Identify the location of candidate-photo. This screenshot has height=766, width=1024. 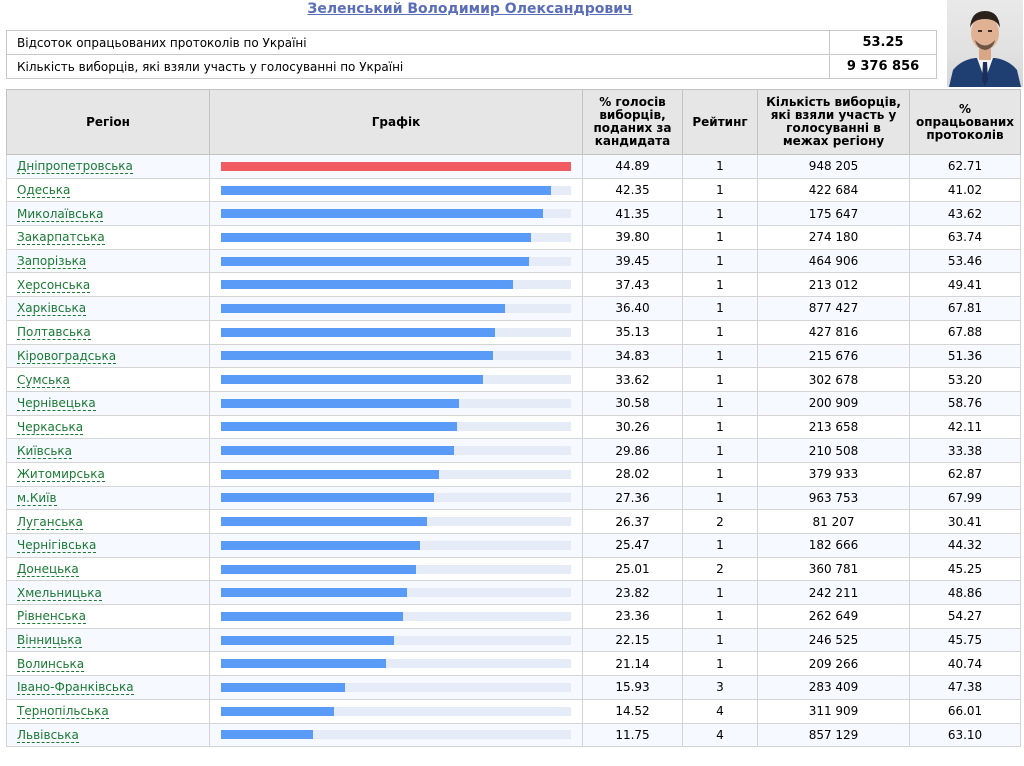
(985, 43).